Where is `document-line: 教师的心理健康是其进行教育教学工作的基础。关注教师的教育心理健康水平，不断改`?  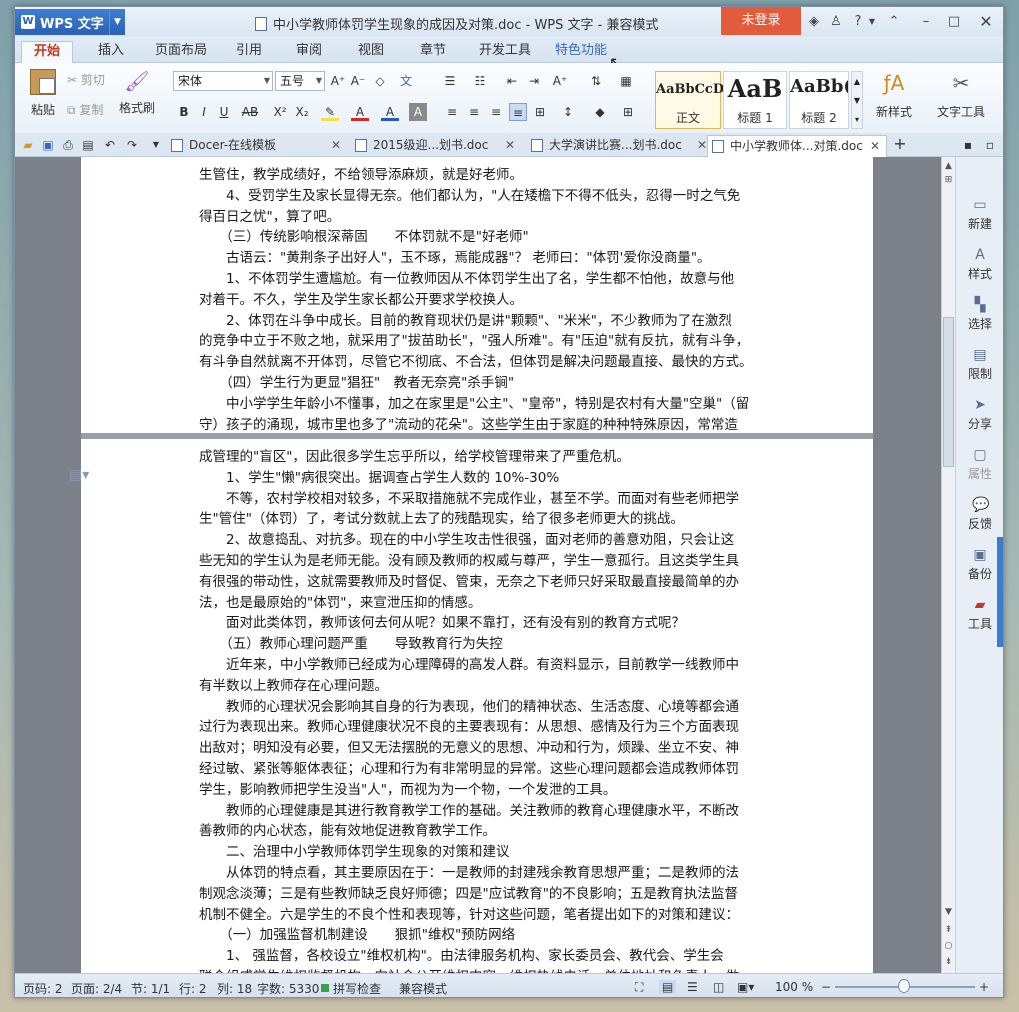 document-line: 教师的心理健康是其进行教育教学工作的基础。关注教师的教育心理健康水平，不断改 is located at coordinates (477, 811).